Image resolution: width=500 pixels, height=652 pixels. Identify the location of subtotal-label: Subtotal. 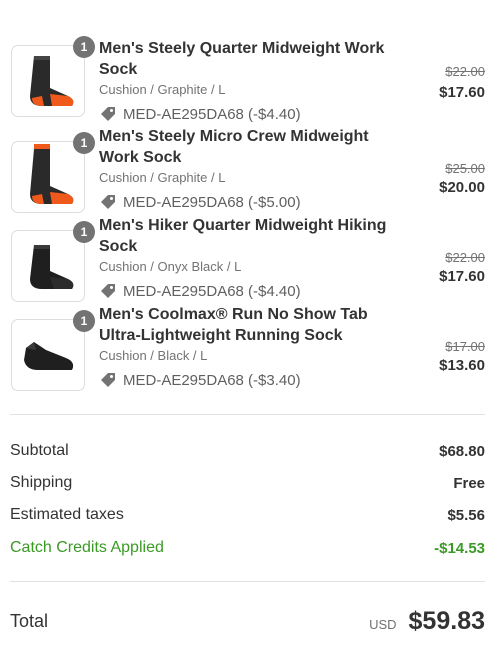
(39, 450).